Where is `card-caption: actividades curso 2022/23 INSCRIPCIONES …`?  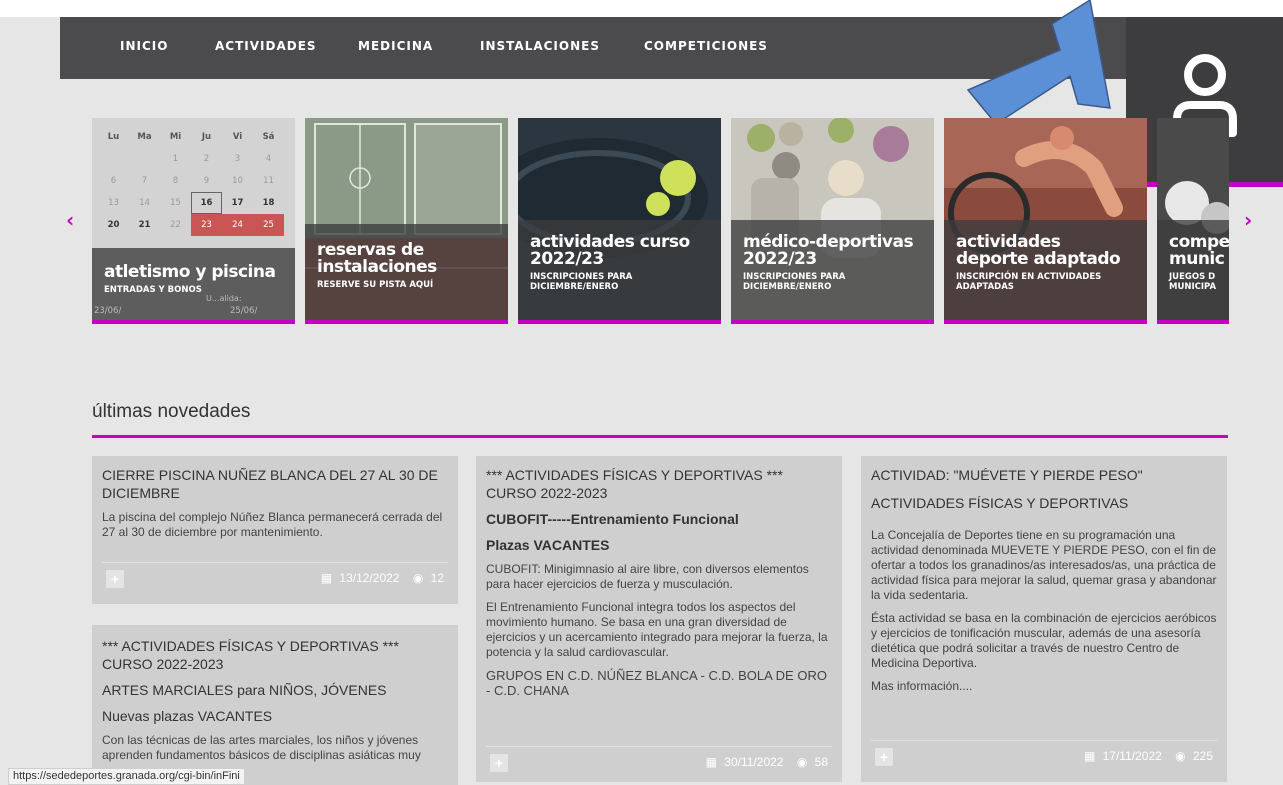 card-caption: actividades curso 2022/23 INSCRIPCIONES … is located at coordinates (619, 270).